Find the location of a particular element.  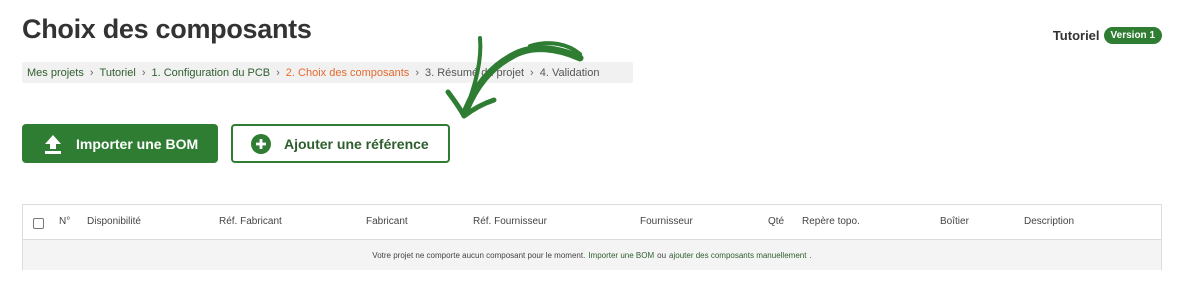

tutorial-arrow-icon is located at coordinates (514, 77).